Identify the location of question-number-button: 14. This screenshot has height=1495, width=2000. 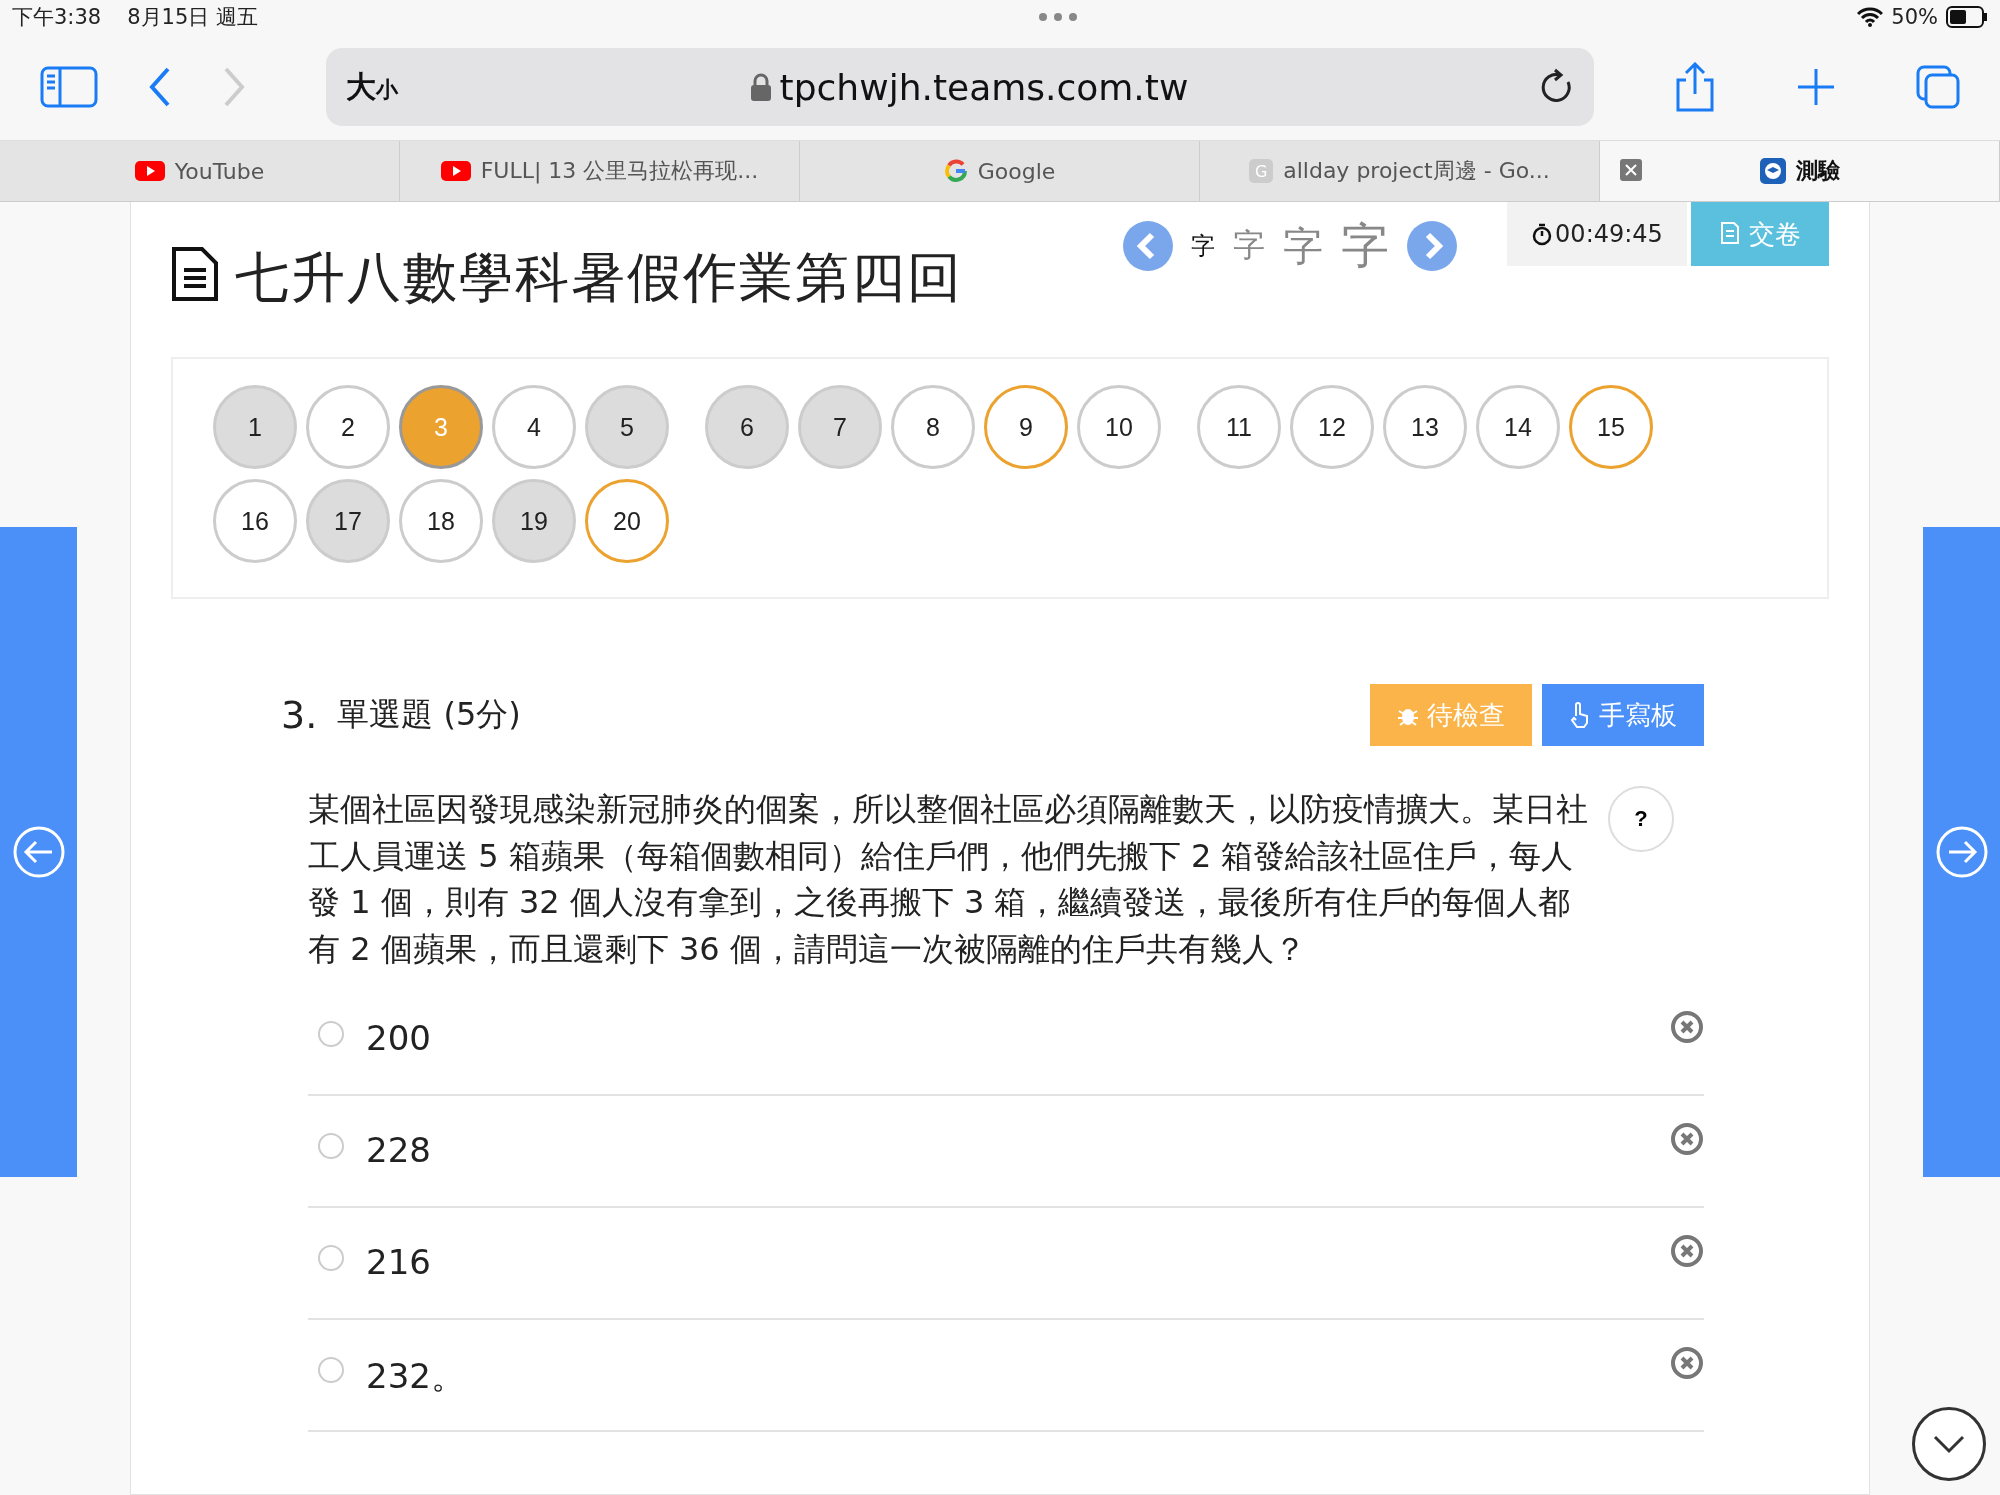
(1518, 427).